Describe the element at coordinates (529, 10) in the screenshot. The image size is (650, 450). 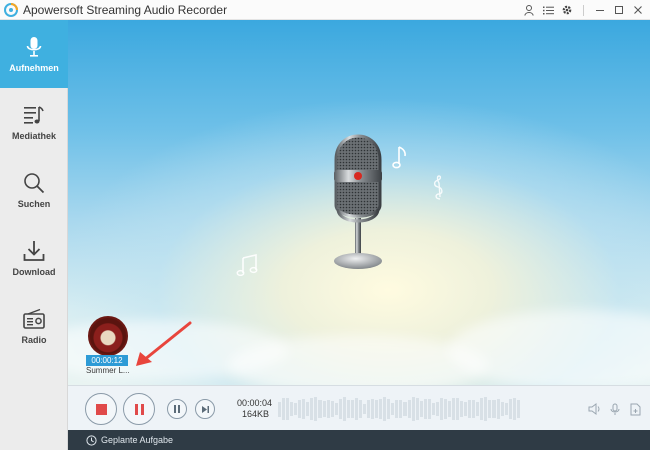
I see `user-icon` at that location.